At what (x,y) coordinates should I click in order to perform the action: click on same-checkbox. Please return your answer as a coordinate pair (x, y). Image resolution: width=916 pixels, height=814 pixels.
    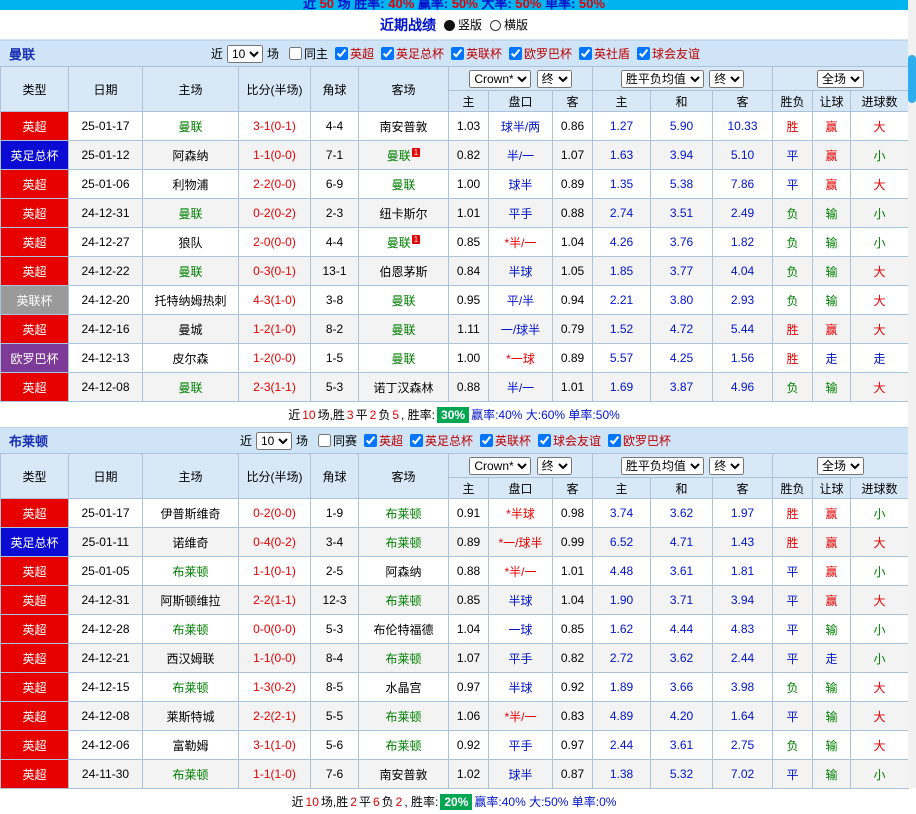
    Looking at the image, I should click on (324, 440).